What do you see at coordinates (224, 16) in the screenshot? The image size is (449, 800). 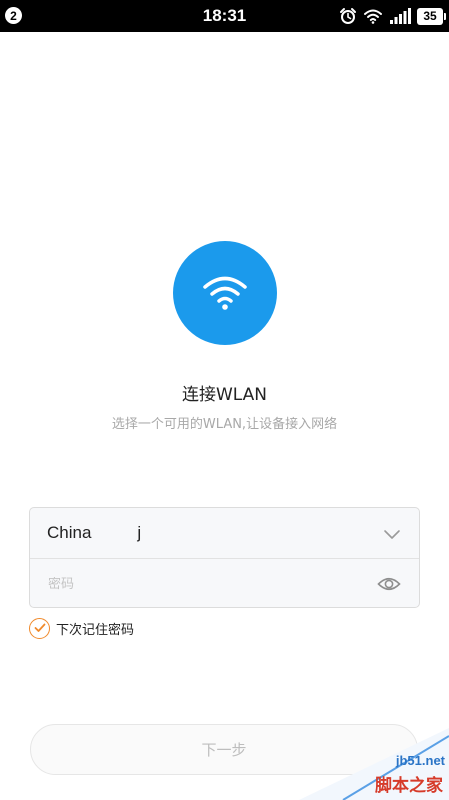 I see `status-bar: 2 18:31 35` at bounding box center [224, 16].